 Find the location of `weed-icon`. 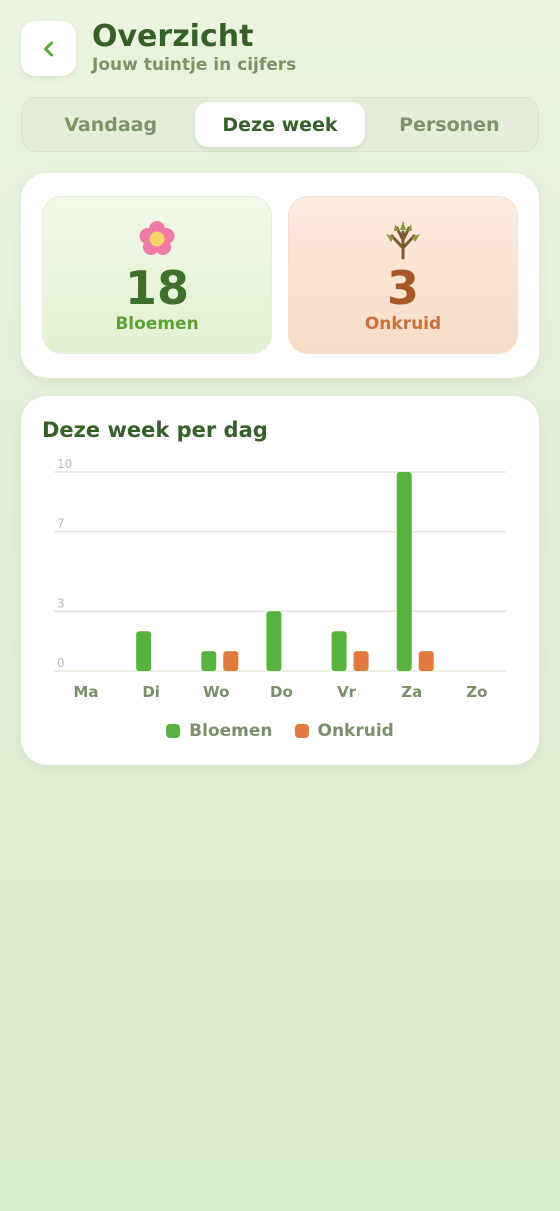

weed-icon is located at coordinates (403, 240).